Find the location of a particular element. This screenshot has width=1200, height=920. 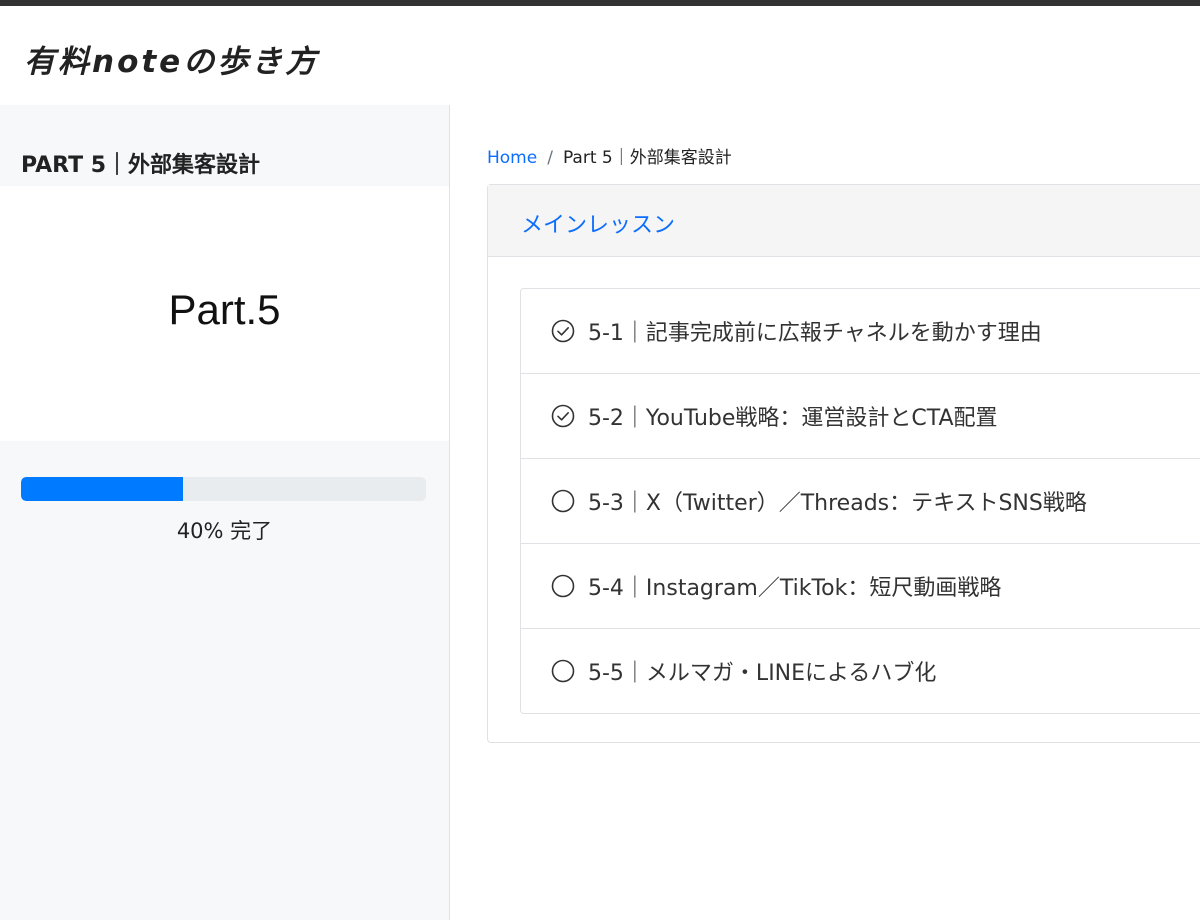

site-logo: 有料noteの歩き方 is located at coordinates (171, 58).